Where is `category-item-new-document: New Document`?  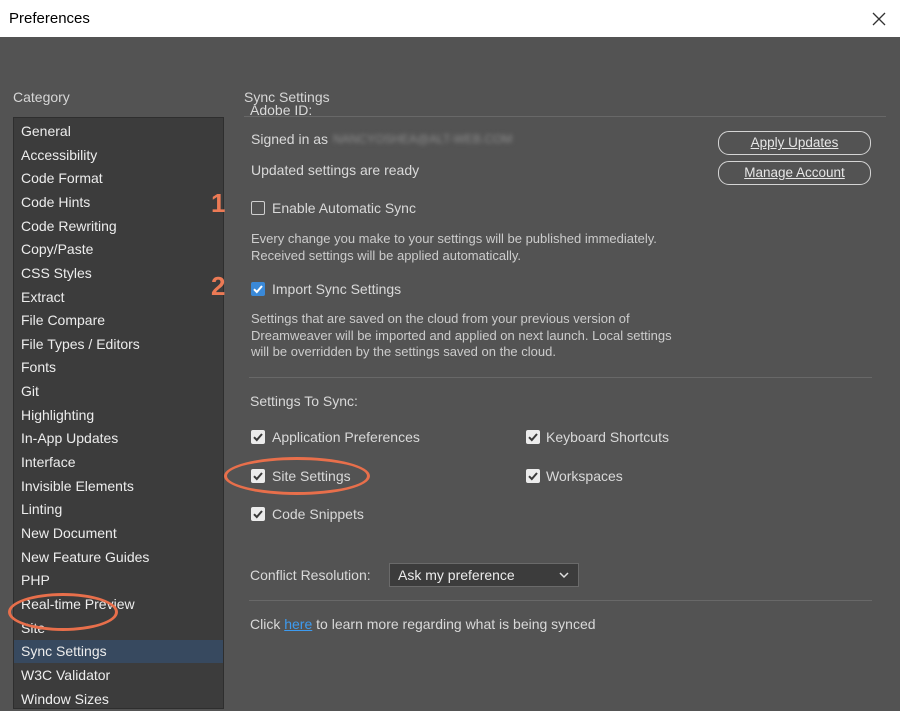
category-item-new-document: New Document is located at coordinates (118, 533).